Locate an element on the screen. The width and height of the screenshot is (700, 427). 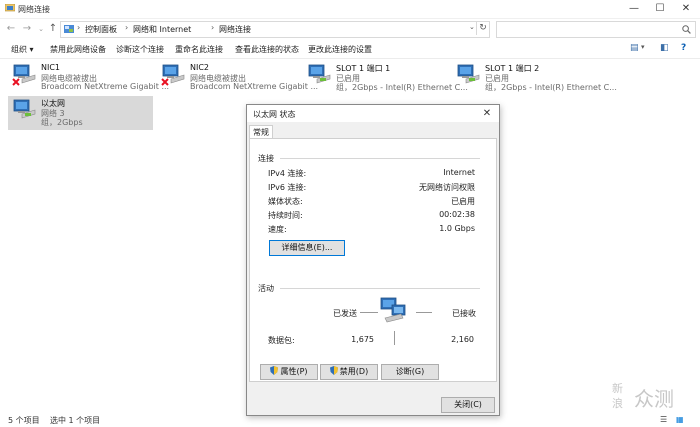
help-icon: ? is located at coordinates (683, 48).